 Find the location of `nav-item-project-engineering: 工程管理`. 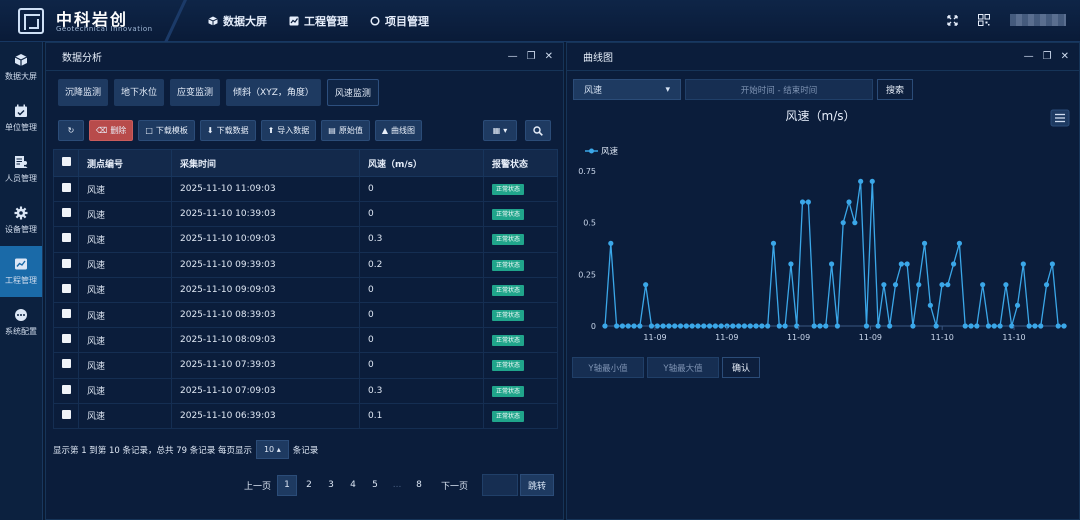

nav-item-project-engineering: 工程管理 is located at coordinates (318, 21).